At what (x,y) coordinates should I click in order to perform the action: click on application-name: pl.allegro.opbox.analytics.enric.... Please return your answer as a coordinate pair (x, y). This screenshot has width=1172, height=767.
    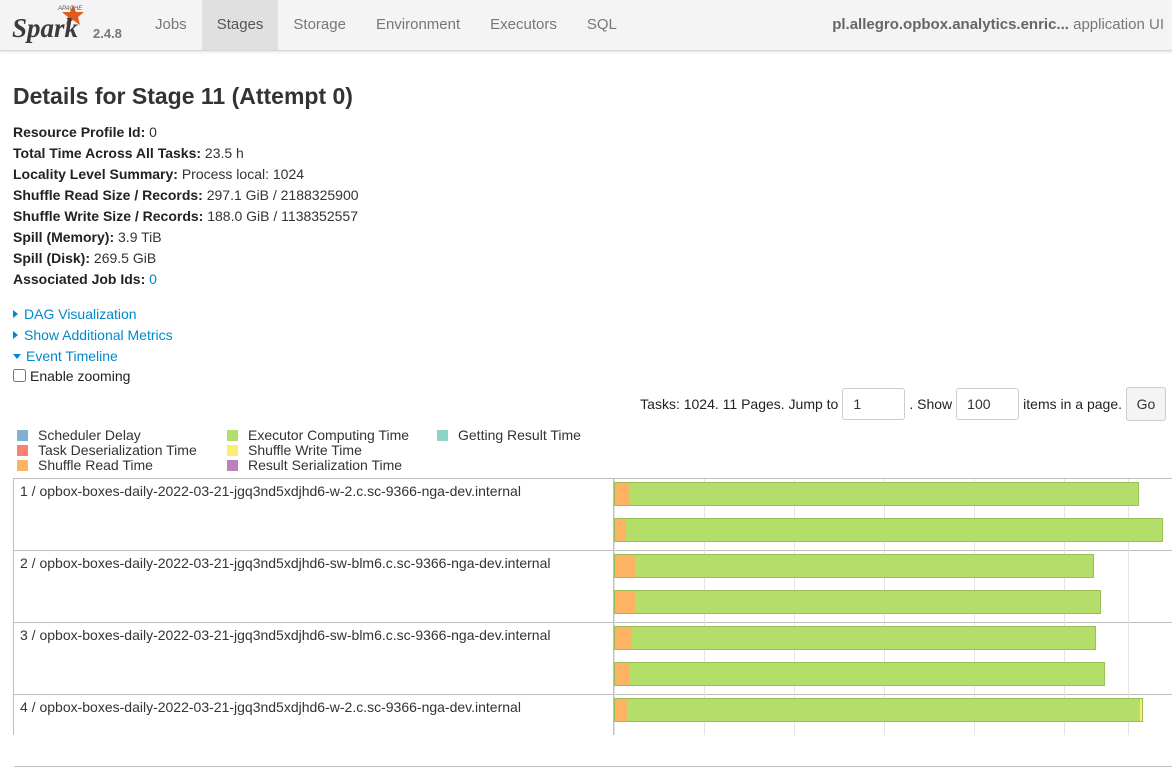
    Looking at the image, I should click on (950, 24).